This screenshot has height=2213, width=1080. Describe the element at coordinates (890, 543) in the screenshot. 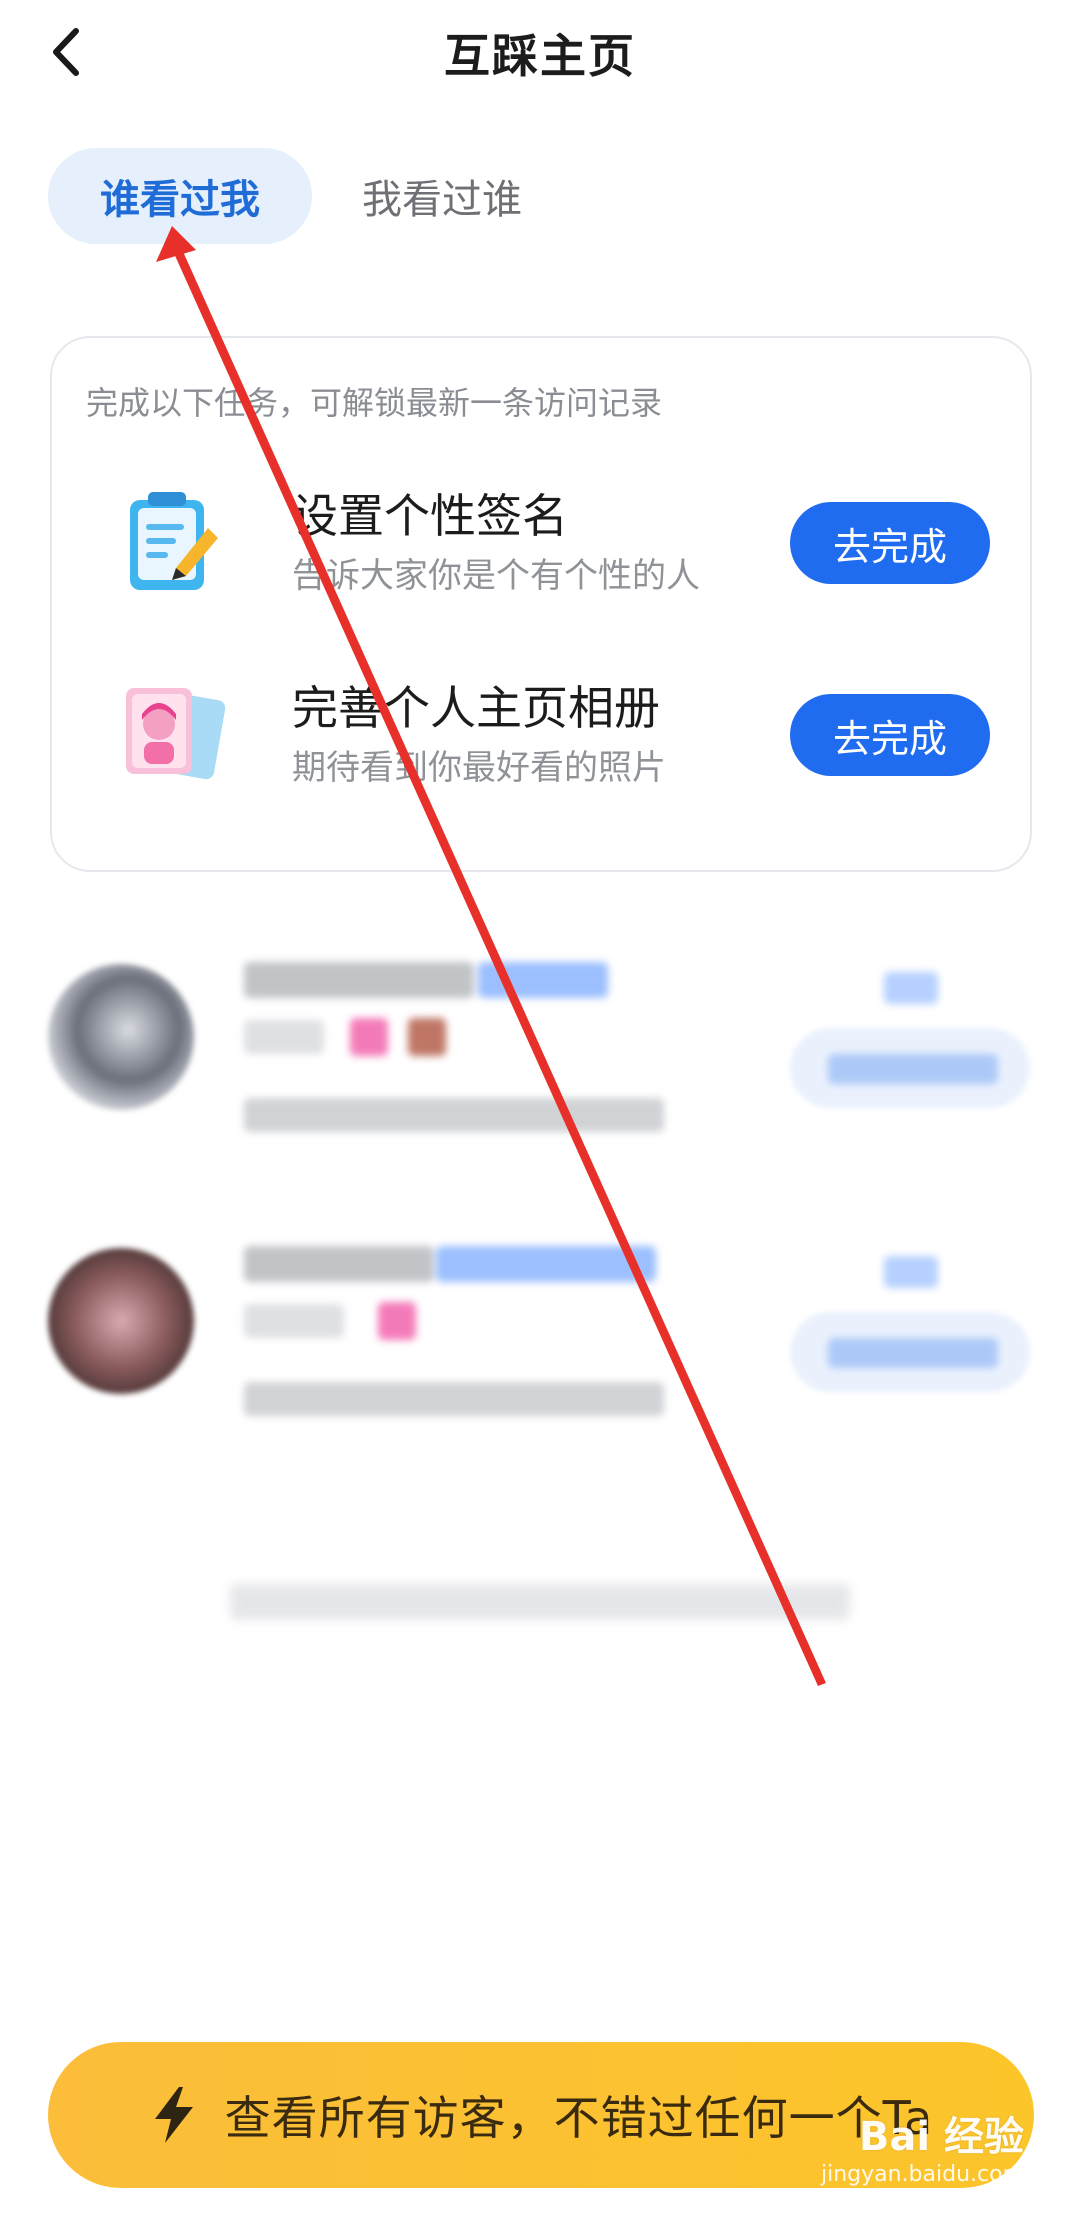

I see `complete-signature-button: 去完成` at that location.